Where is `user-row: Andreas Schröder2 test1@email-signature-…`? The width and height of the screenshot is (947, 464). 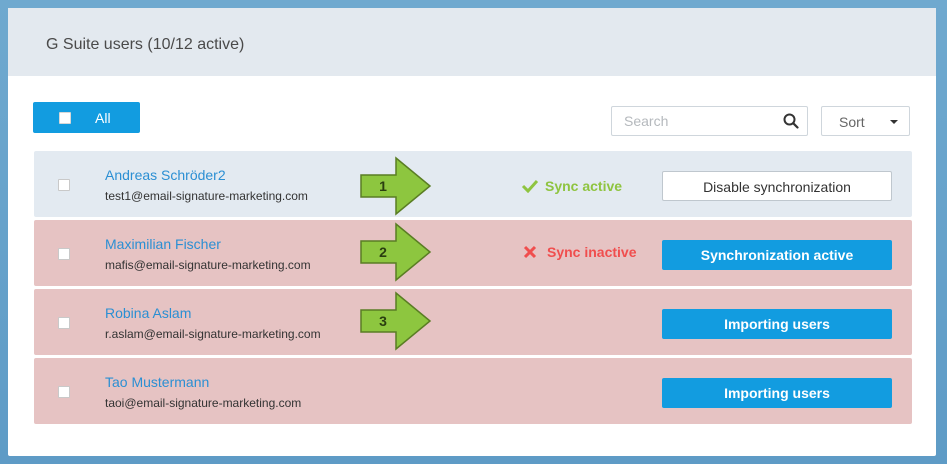 user-row: Andreas Schröder2 test1@email-signature-… is located at coordinates (473, 184).